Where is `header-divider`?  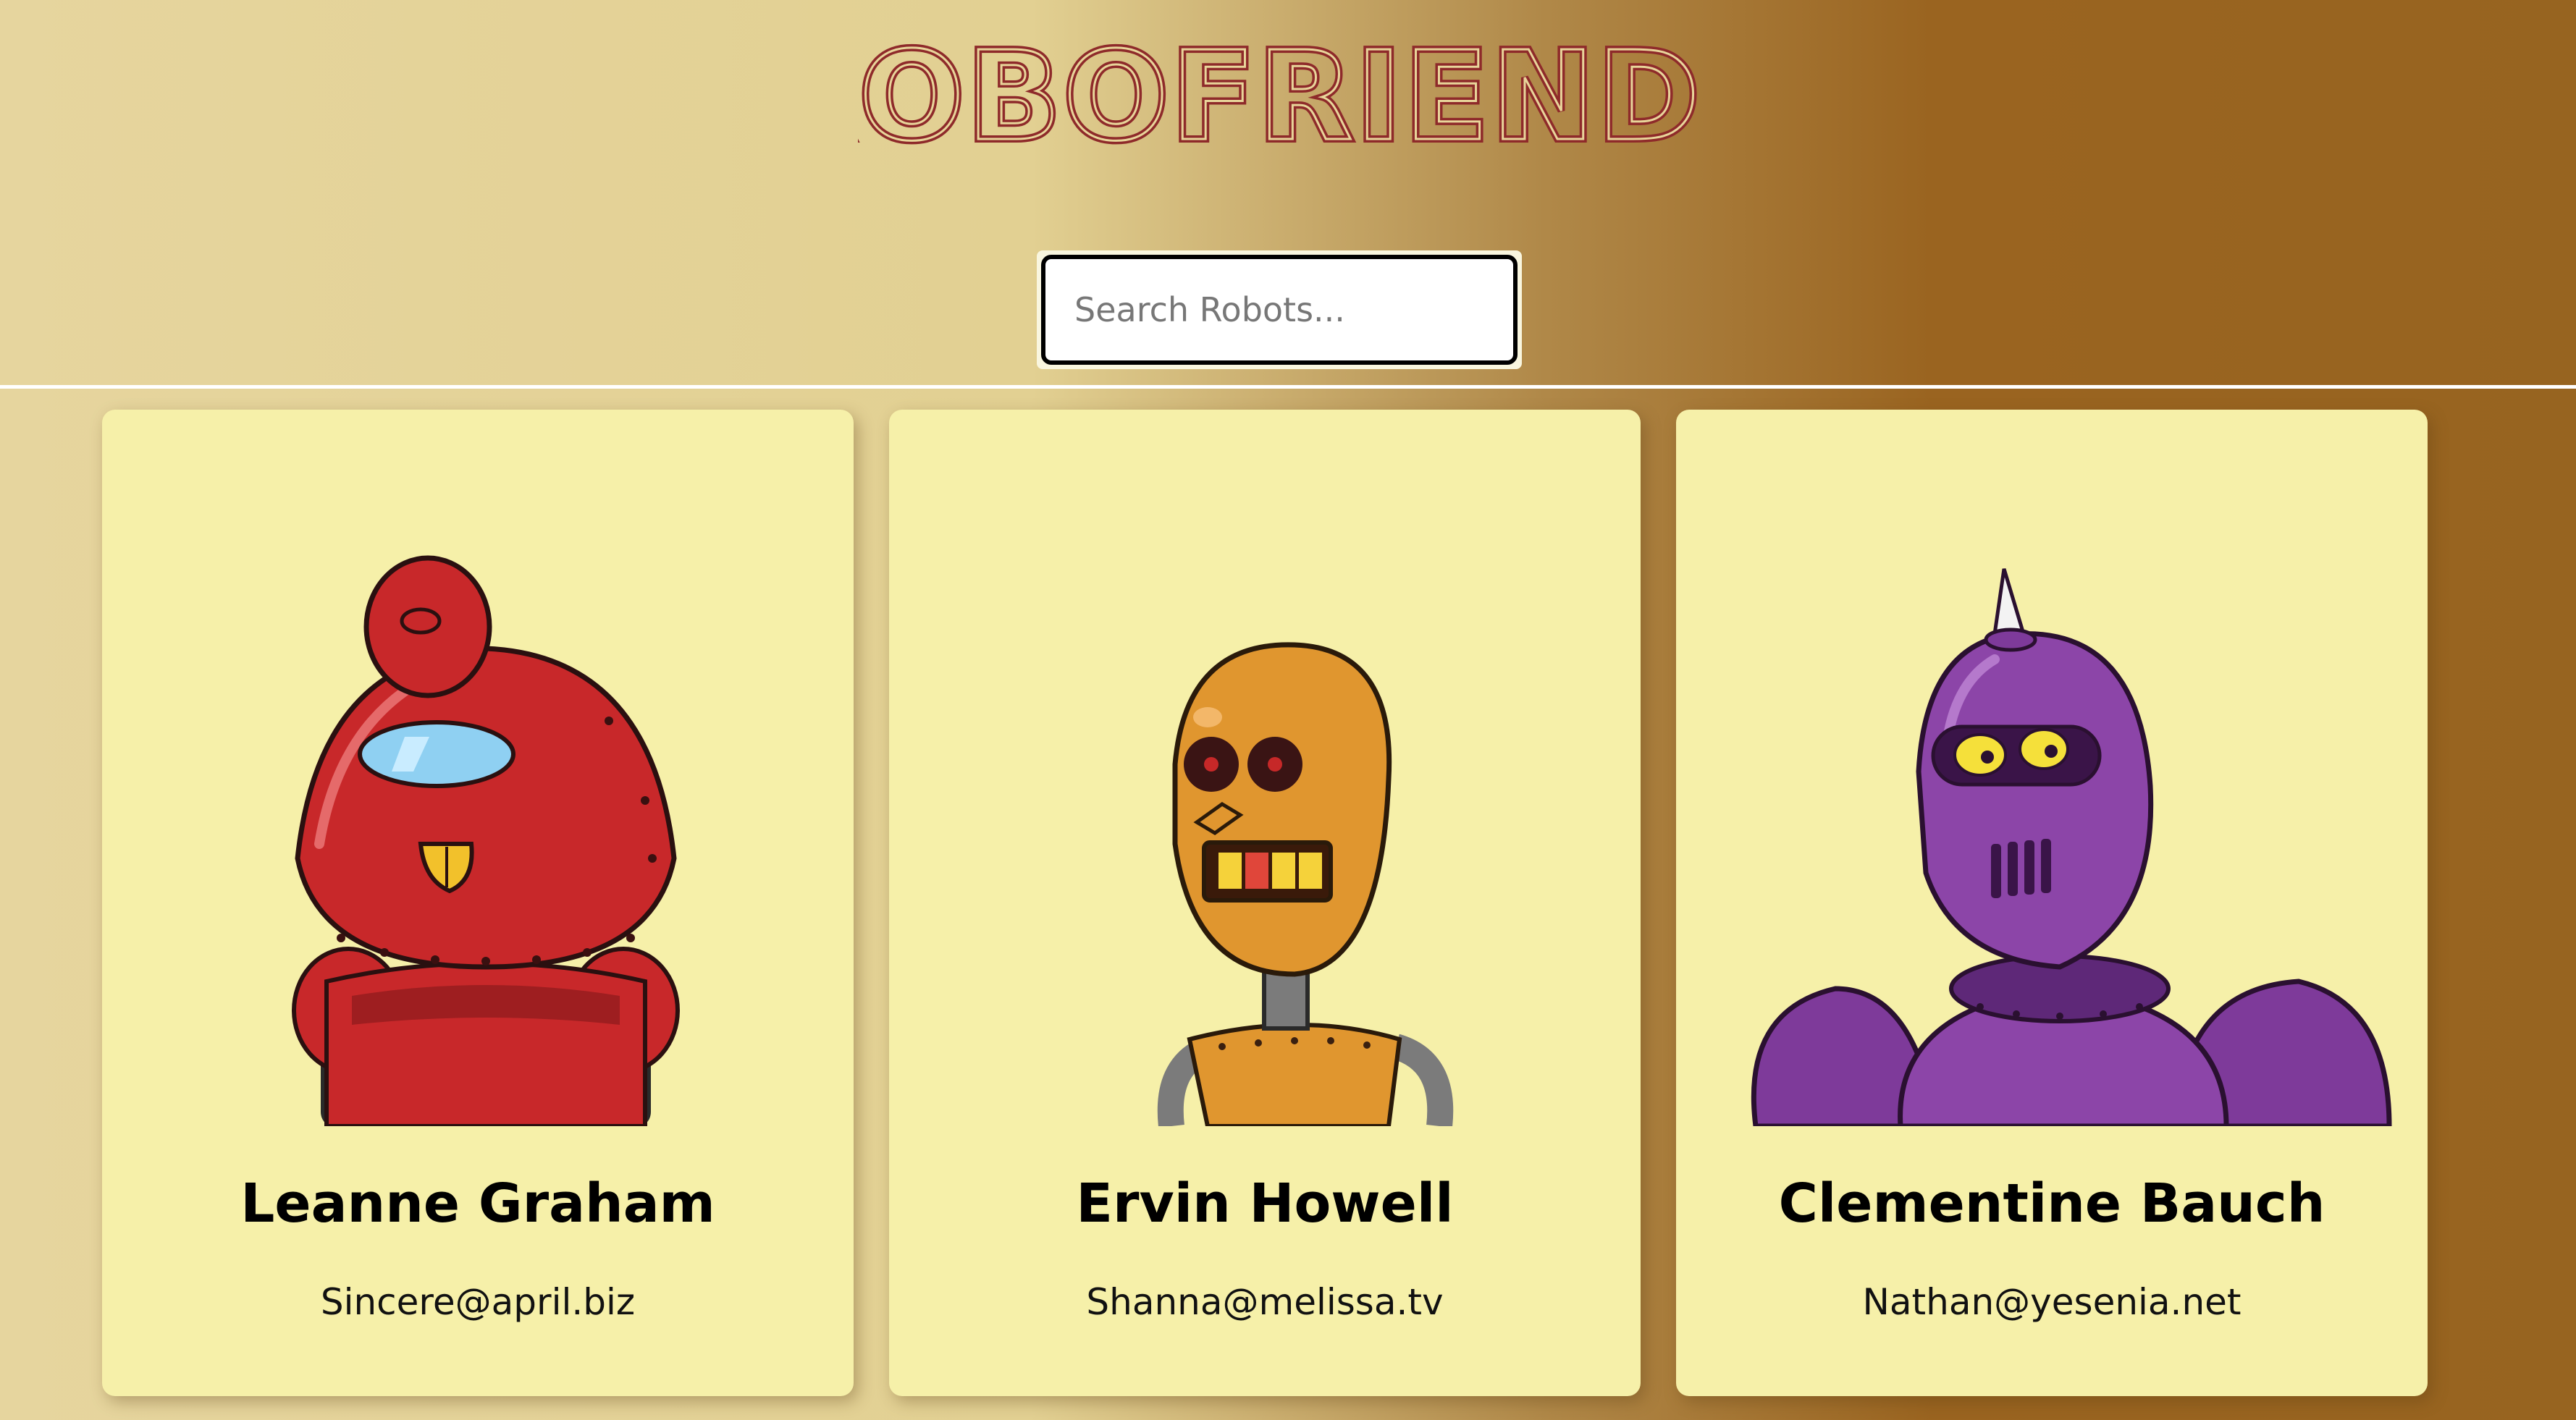 header-divider is located at coordinates (1288, 387).